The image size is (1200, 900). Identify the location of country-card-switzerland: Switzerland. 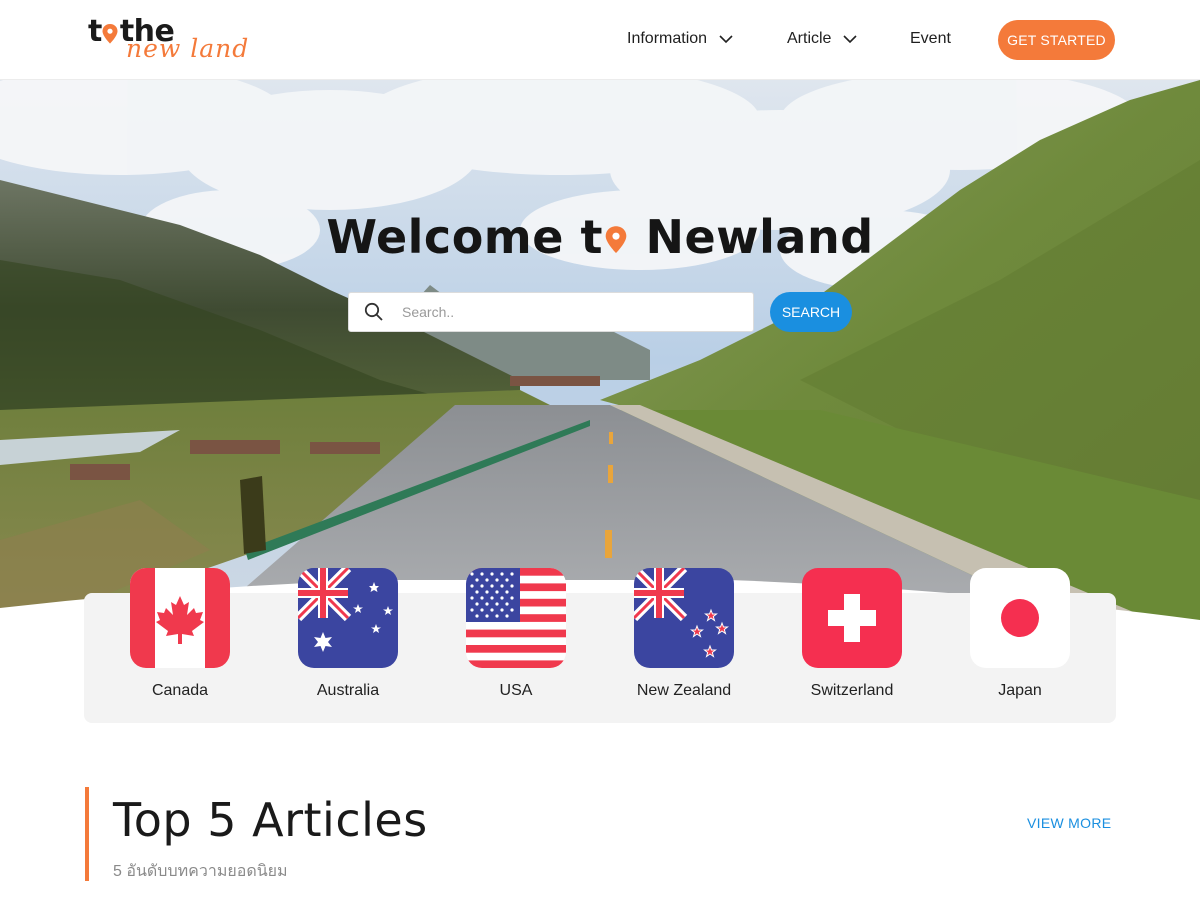
(852, 634).